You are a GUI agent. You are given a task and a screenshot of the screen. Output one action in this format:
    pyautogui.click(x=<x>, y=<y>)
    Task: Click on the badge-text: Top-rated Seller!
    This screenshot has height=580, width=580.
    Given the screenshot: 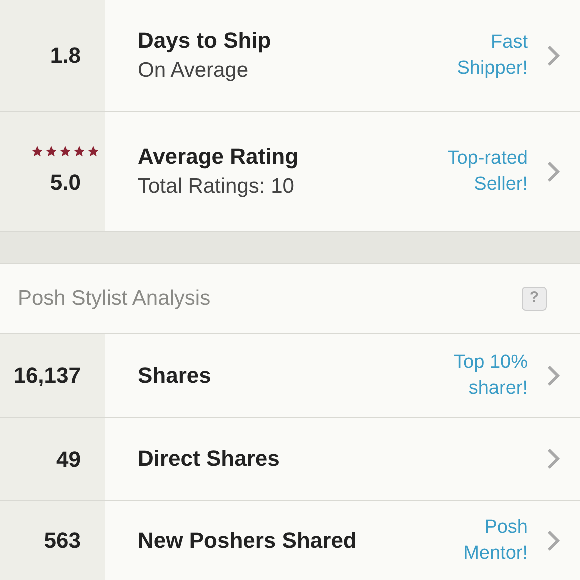 What is the action you would take?
    pyautogui.click(x=488, y=171)
    